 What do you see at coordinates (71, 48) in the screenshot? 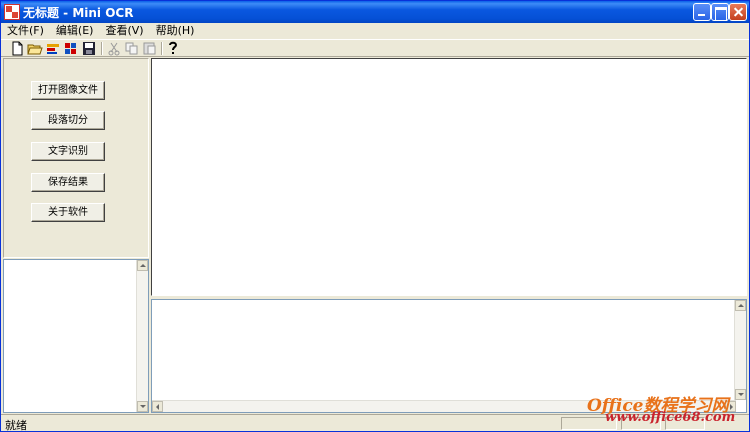
I see `grid-icon` at bounding box center [71, 48].